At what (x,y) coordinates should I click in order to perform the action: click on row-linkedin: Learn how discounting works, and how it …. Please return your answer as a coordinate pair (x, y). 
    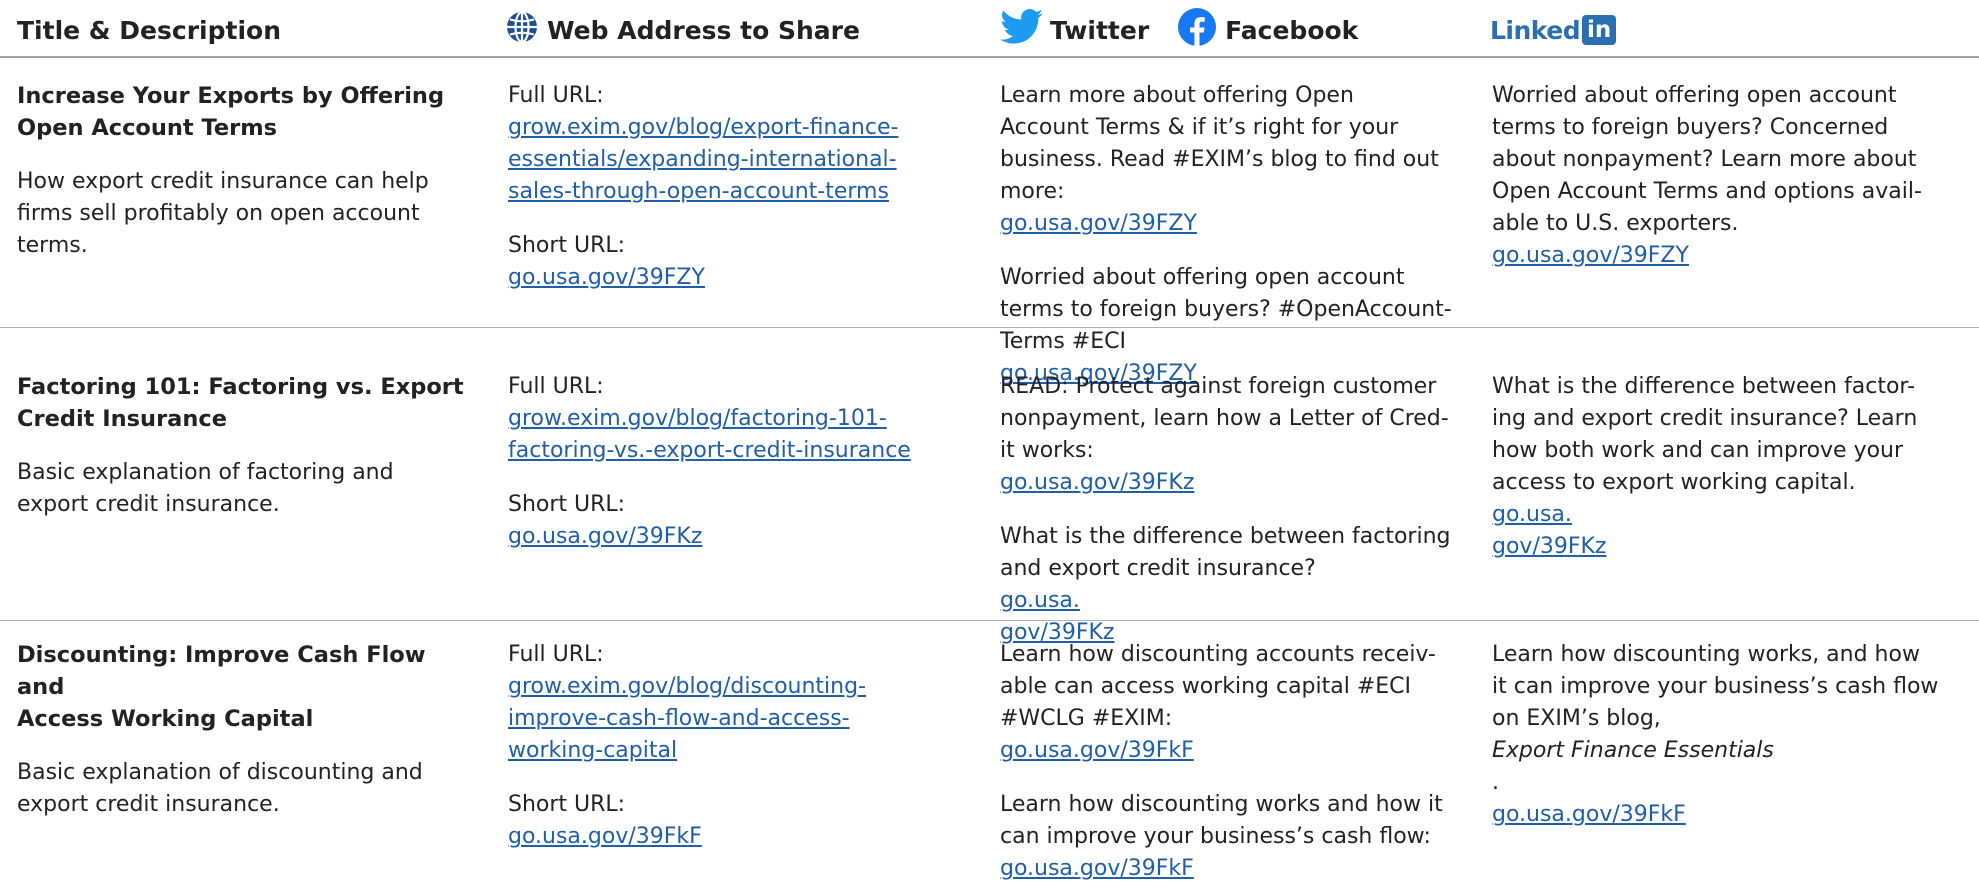
    Looking at the image, I should click on (1727, 735).